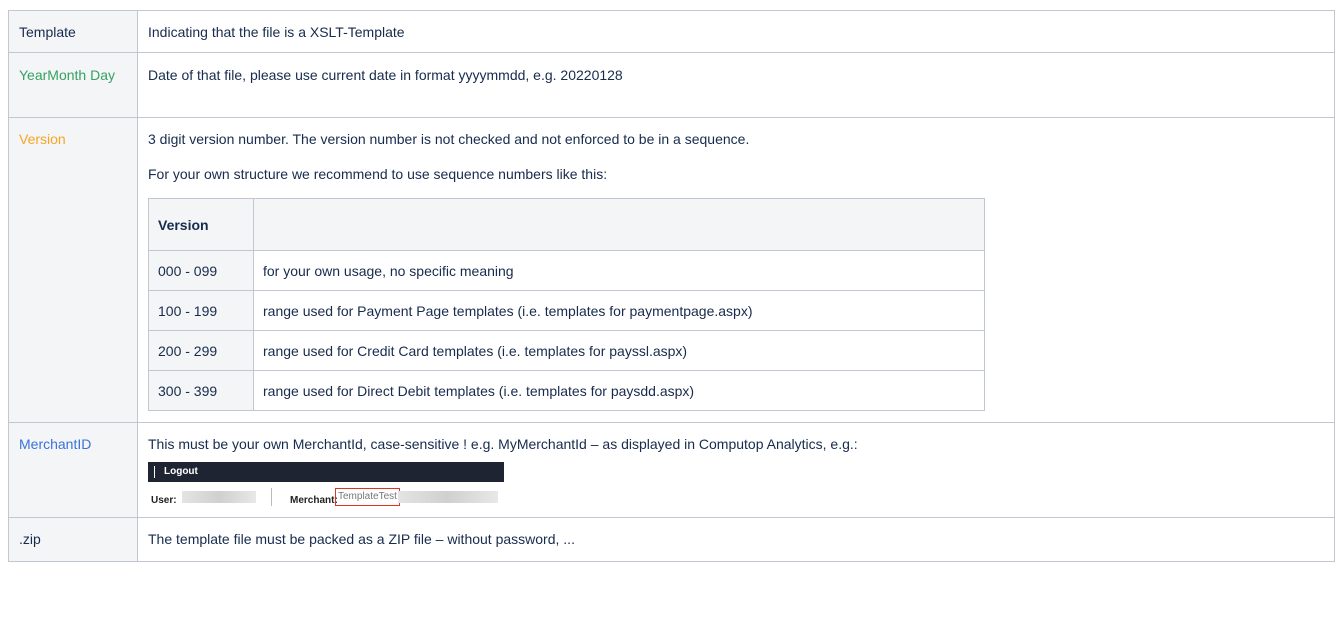 The height and width of the screenshot is (625, 1344). What do you see at coordinates (73, 470) in the screenshot?
I see `row-key-merchantid: MerchantID` at bounding box center [73, 470].